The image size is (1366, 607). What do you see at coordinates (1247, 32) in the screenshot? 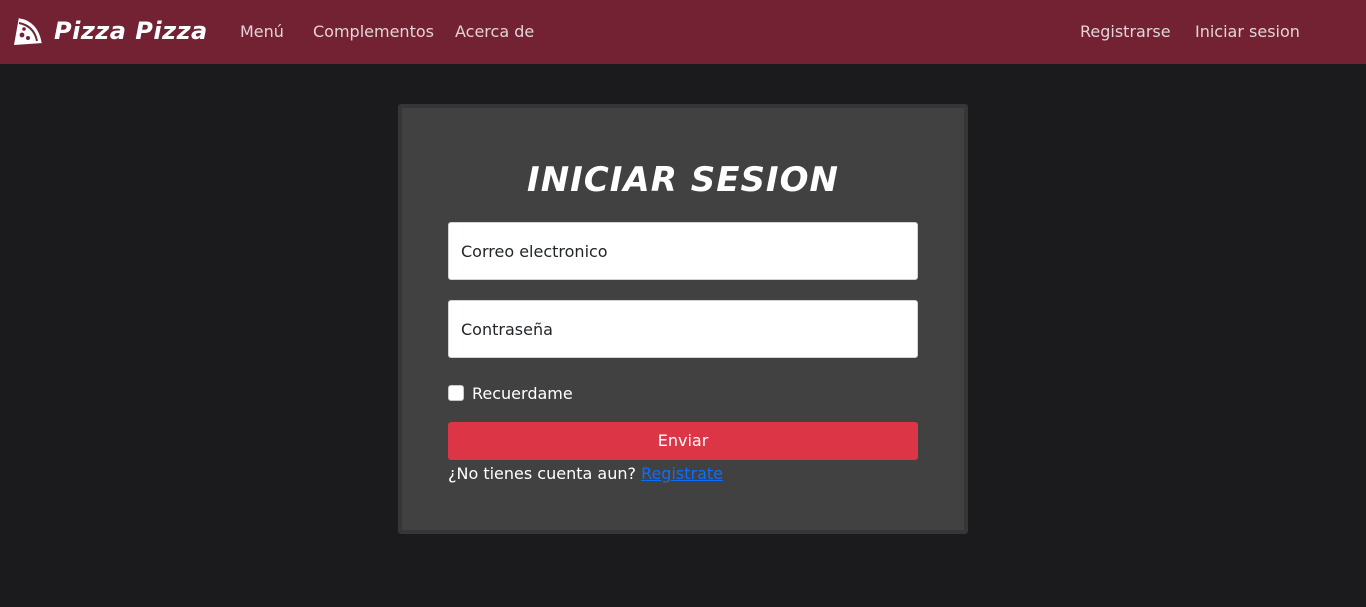
I see `nav-link-iniciar-sesion: Iniciar sesion` at bounding box center [1247, 32].